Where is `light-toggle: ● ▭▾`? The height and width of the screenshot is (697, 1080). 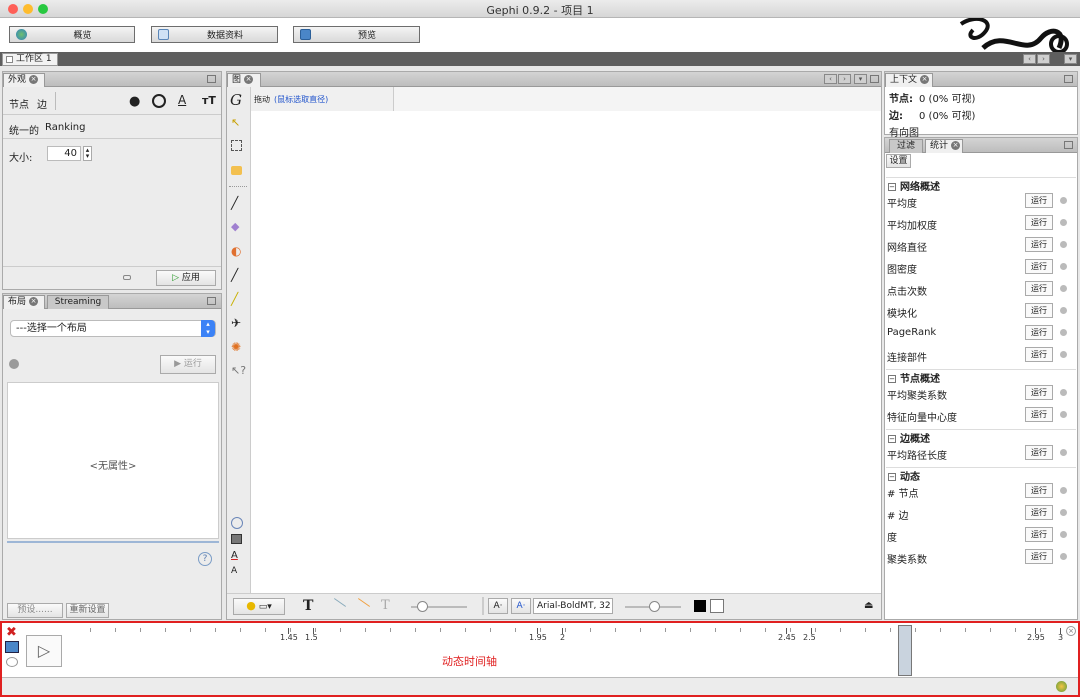 light-toggle: ● ▭▾ is located at coordinates (259, 606).